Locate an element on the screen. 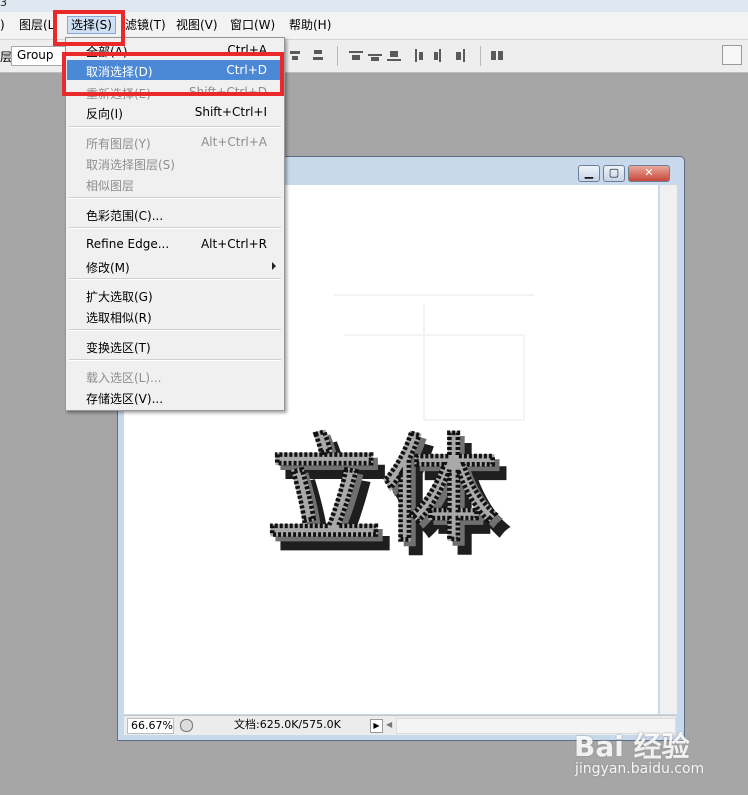 The height and width of the screenshot is (795, 748). menu-item-window: 窗口(W) is located at coordinates (252, 25).